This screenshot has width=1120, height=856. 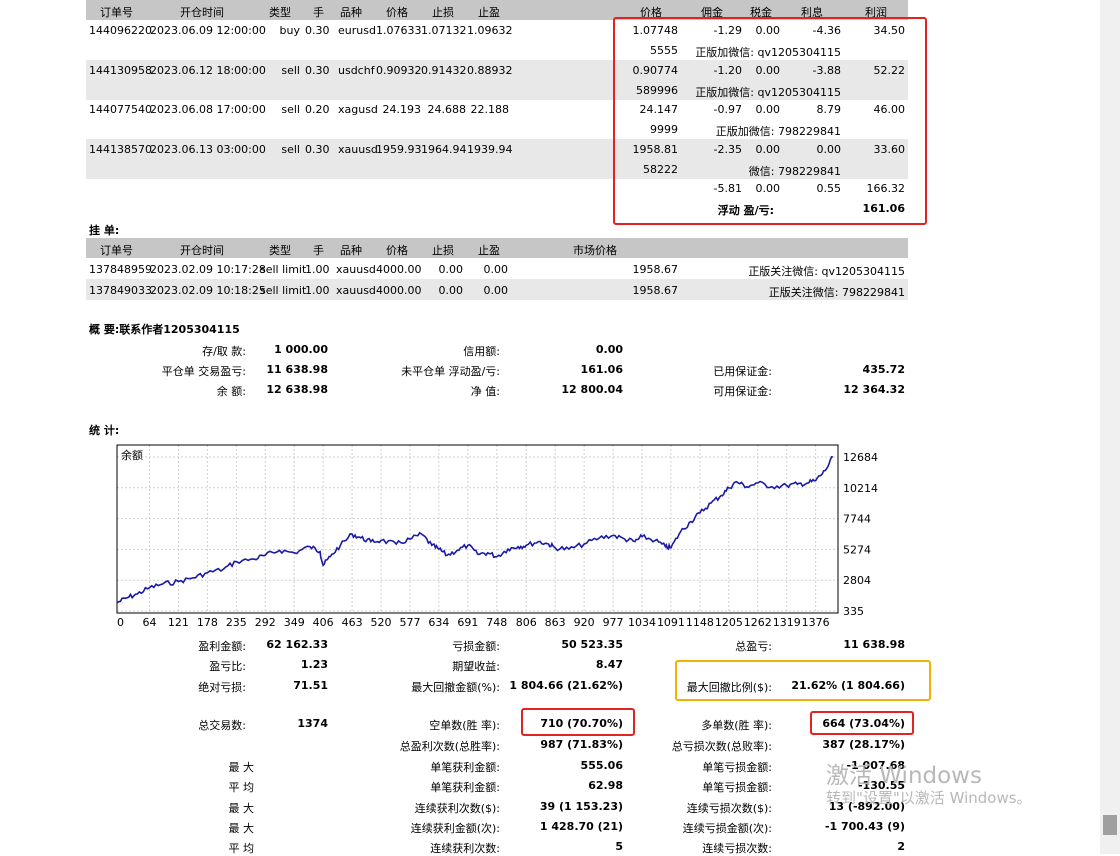 What do you see at coordinates (526, 622) in the screenshot?
I see `chart-x-tick: 806` at bounding box center [526, 622].